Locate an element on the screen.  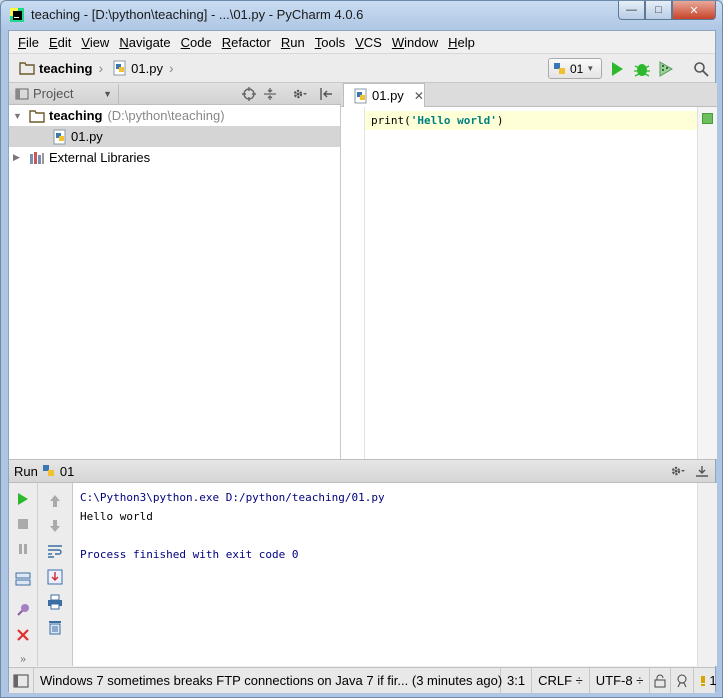
breadcrumb-project: teaching is located at coordinates (53, 68).